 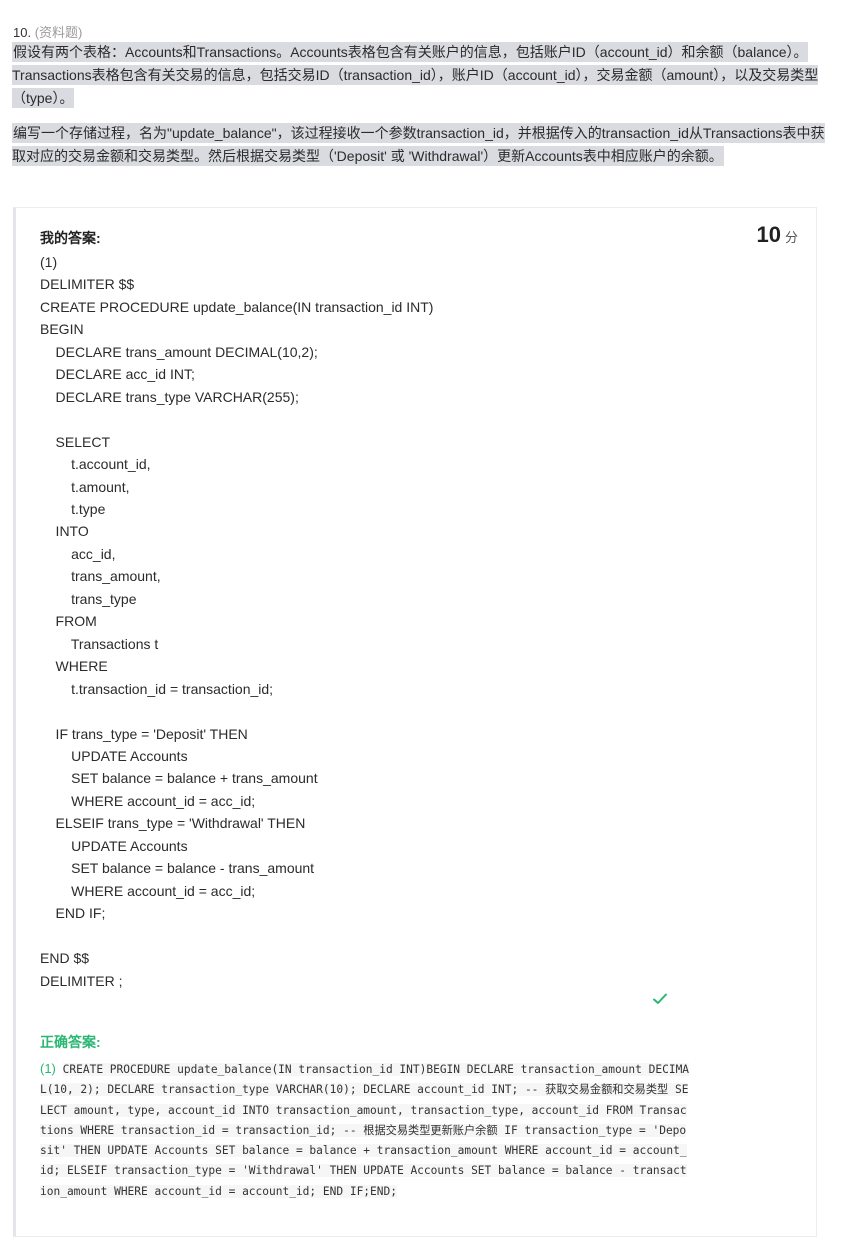 I want to click on correct-answer-label: 正确答案:, so click(x=70, y=1042).